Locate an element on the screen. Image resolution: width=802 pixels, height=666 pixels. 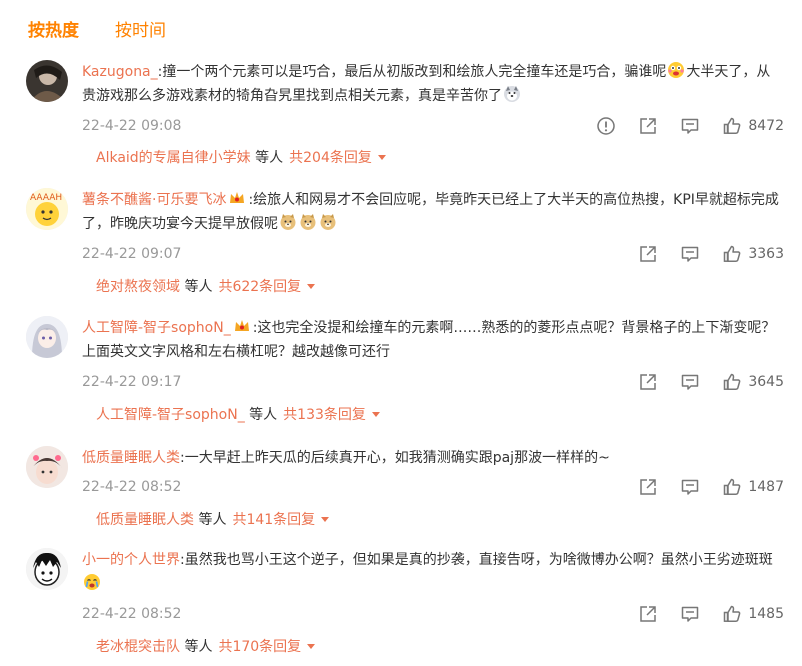
reply-summary: 绝对熬夜领域 等人 共622条回复 is located at coordinates (206, 287).